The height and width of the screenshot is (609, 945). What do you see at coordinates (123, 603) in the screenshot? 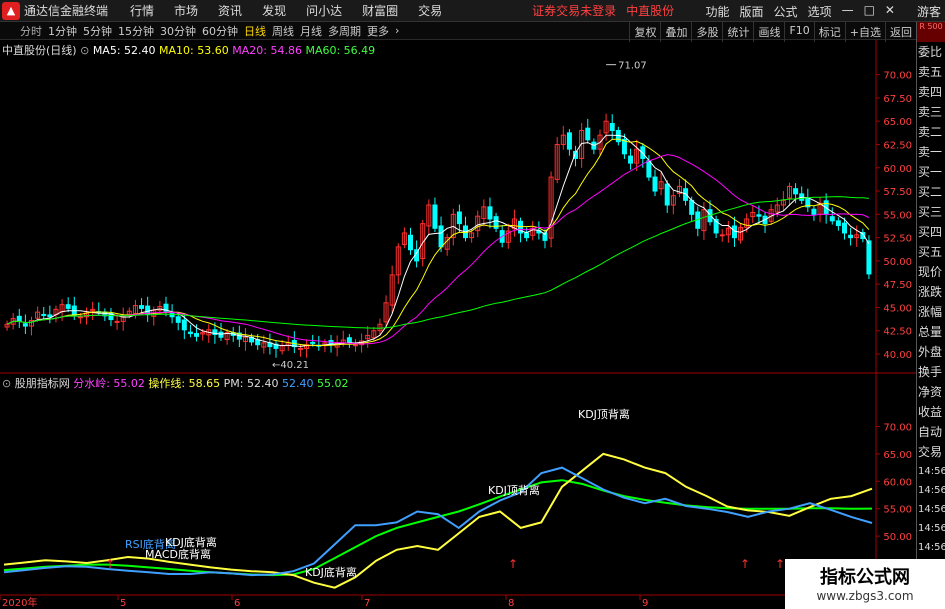
I see `x-tick-label: 5` at bounding box center [123, 603].